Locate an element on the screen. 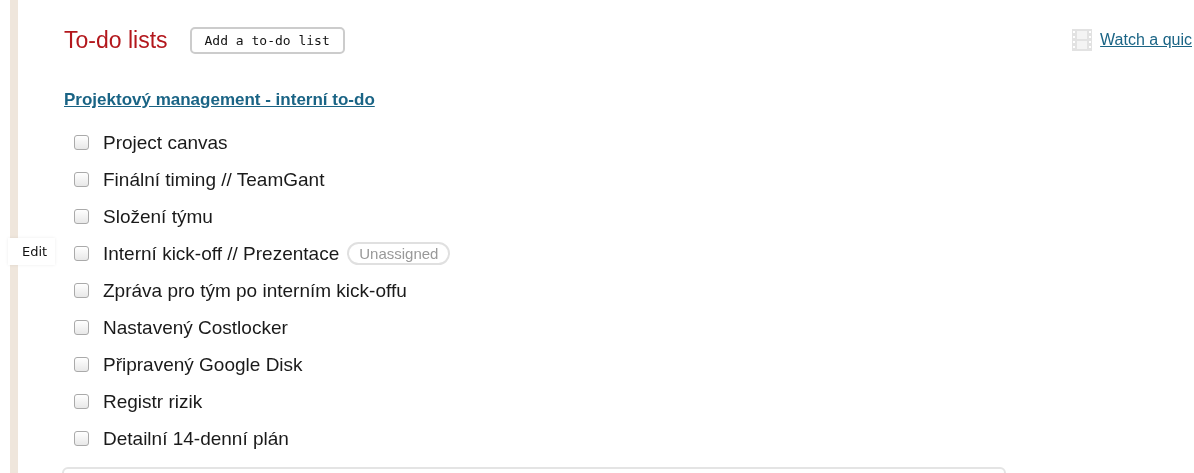  edit-link: Edit is located at coordinates (32, 251).